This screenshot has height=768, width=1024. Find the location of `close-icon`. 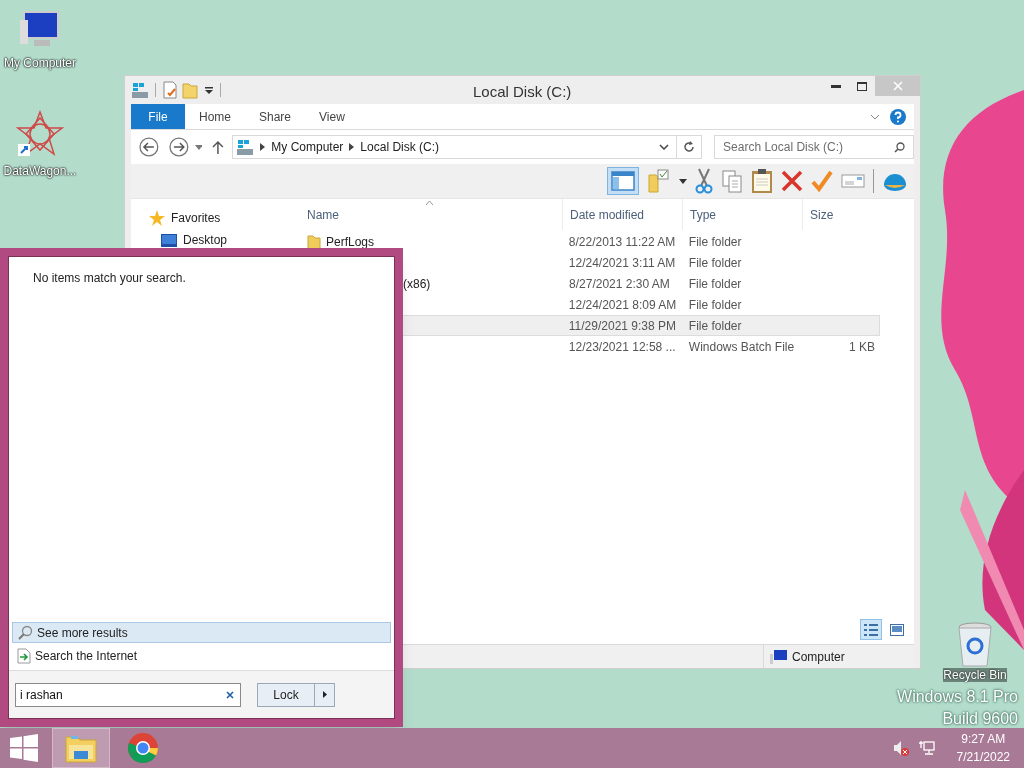

close-icon is located at coordinates (897, 86).